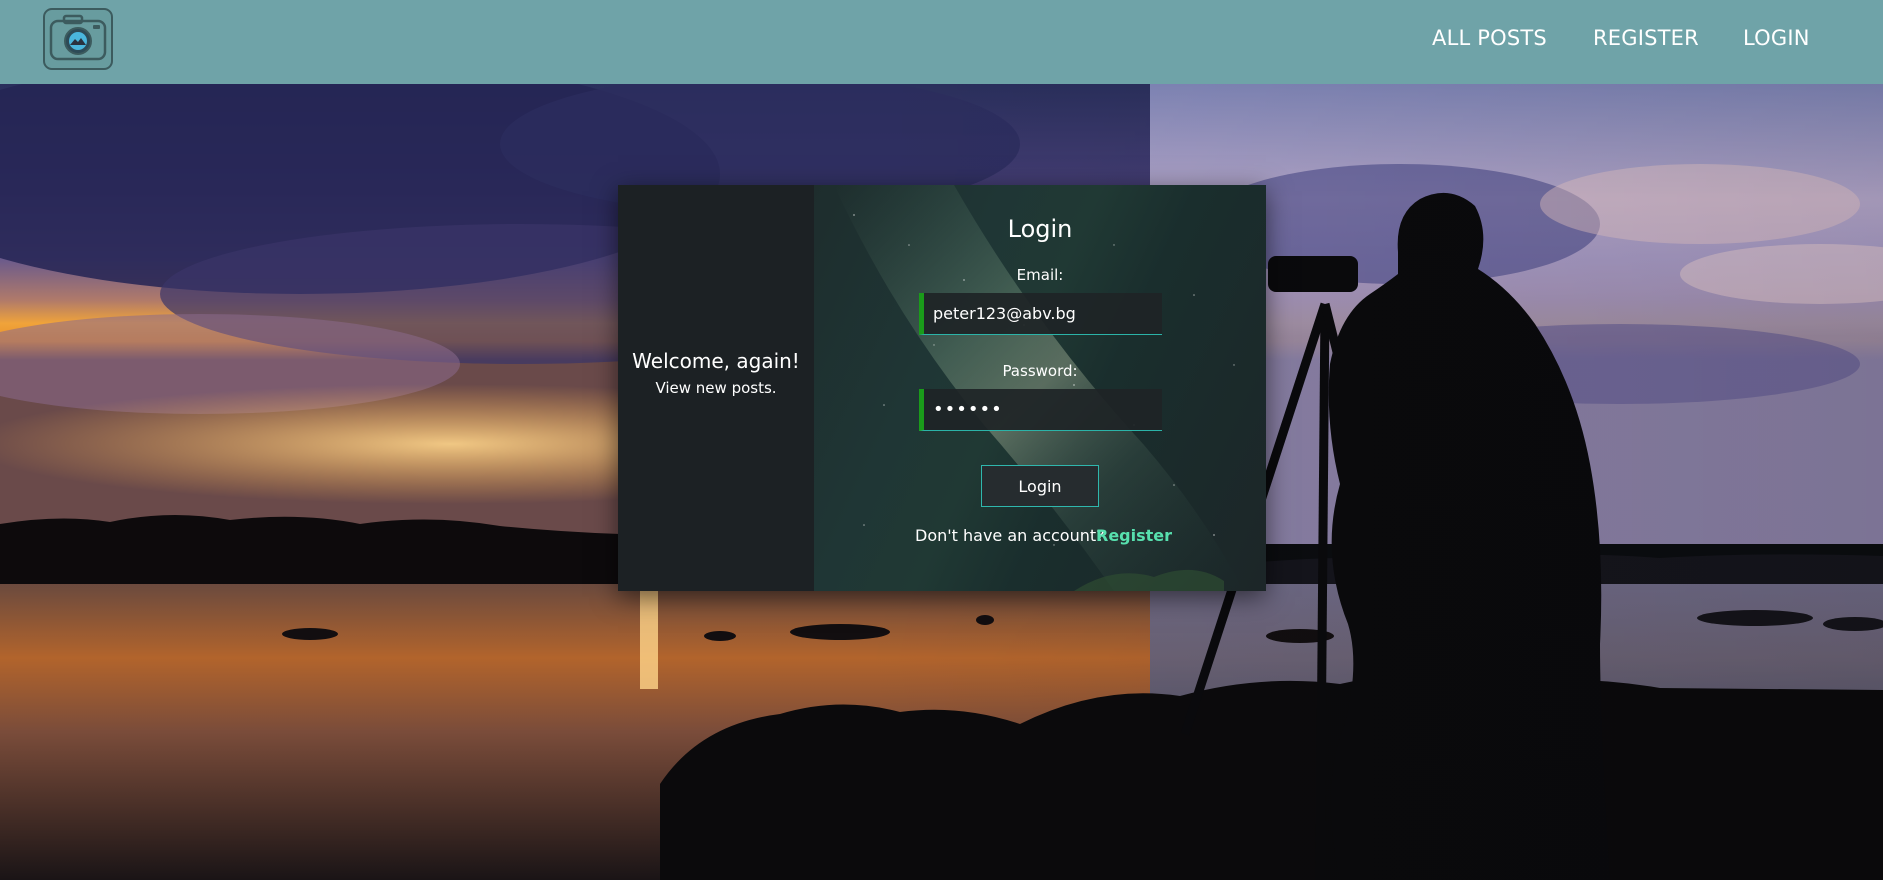 The image size is (1883, 880). What do you see at coordinates (1134, 535) in the screenshot?
I see `register-link: Register` at bounding box center [1134, 535].